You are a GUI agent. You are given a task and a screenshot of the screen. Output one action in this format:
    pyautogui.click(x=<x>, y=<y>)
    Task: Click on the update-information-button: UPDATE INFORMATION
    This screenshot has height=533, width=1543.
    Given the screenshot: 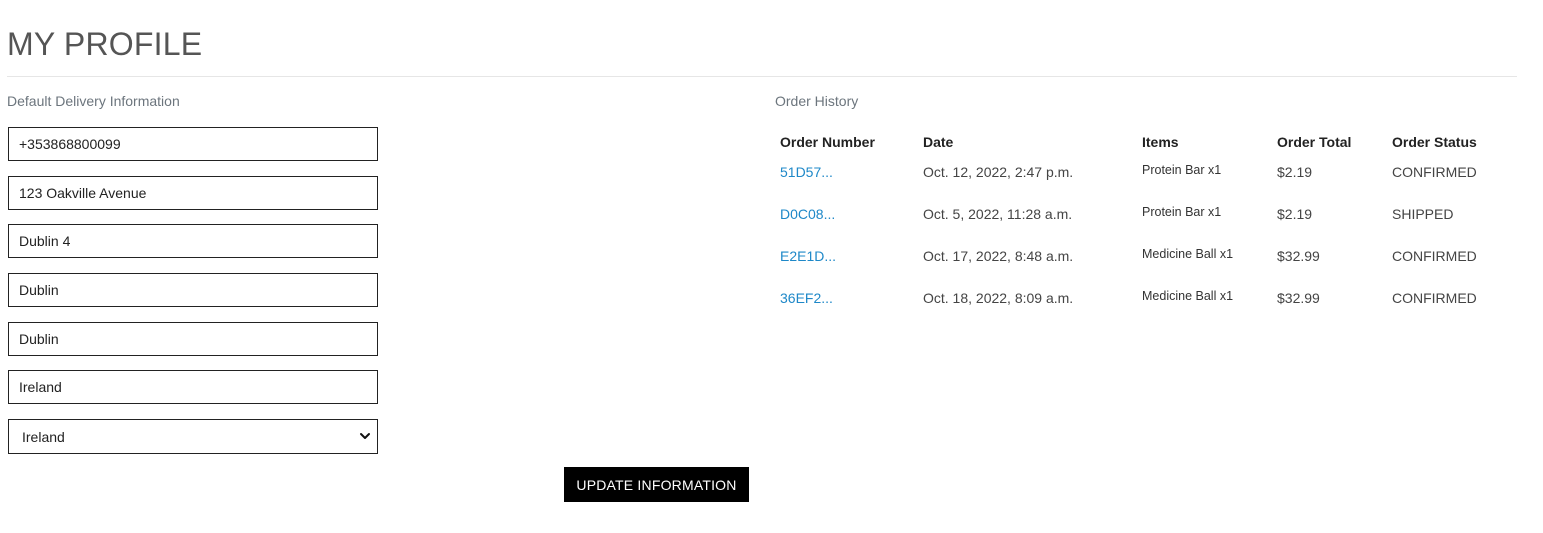 What is the action you would take?
    pyautogui.click(x=656, y=484)
    